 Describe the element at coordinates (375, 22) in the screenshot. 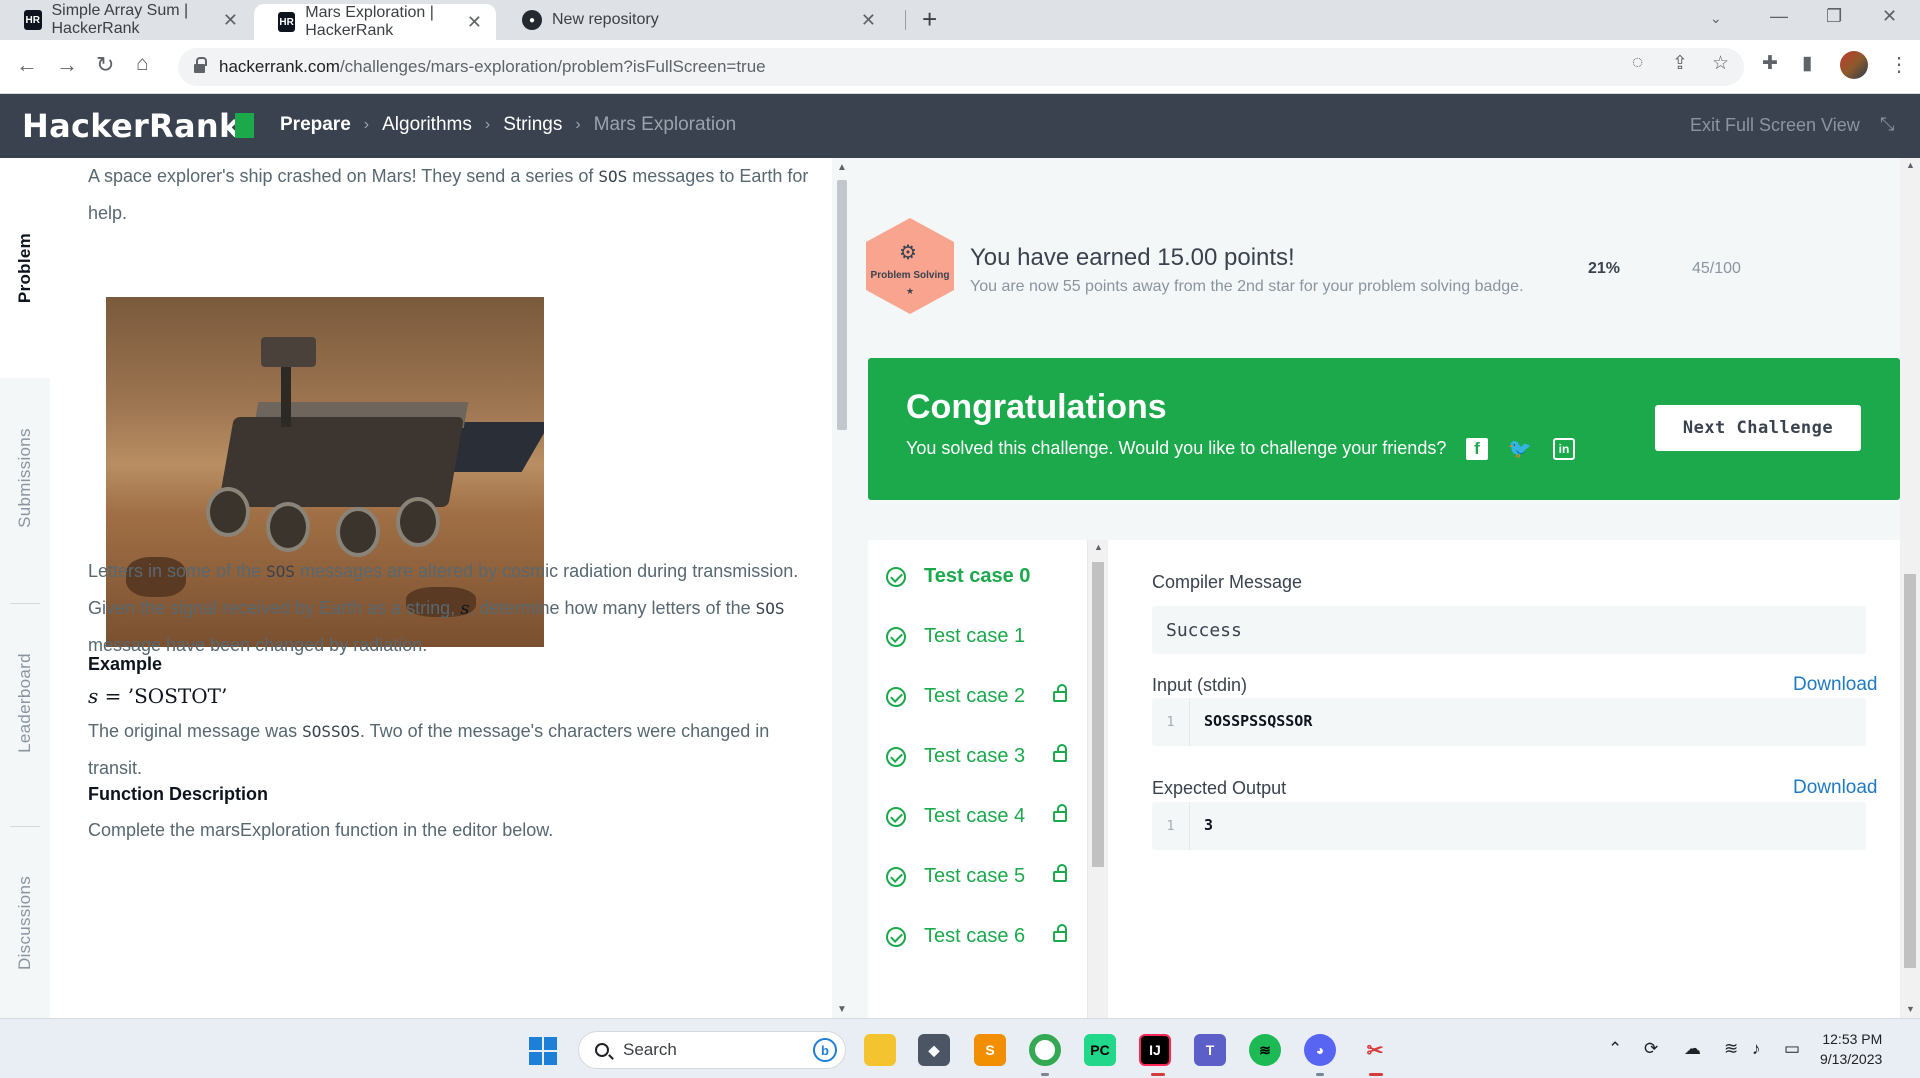

I see `browser-tab-mars-exploration: HR Mars Exploration | HackerRank ✕` at that location.